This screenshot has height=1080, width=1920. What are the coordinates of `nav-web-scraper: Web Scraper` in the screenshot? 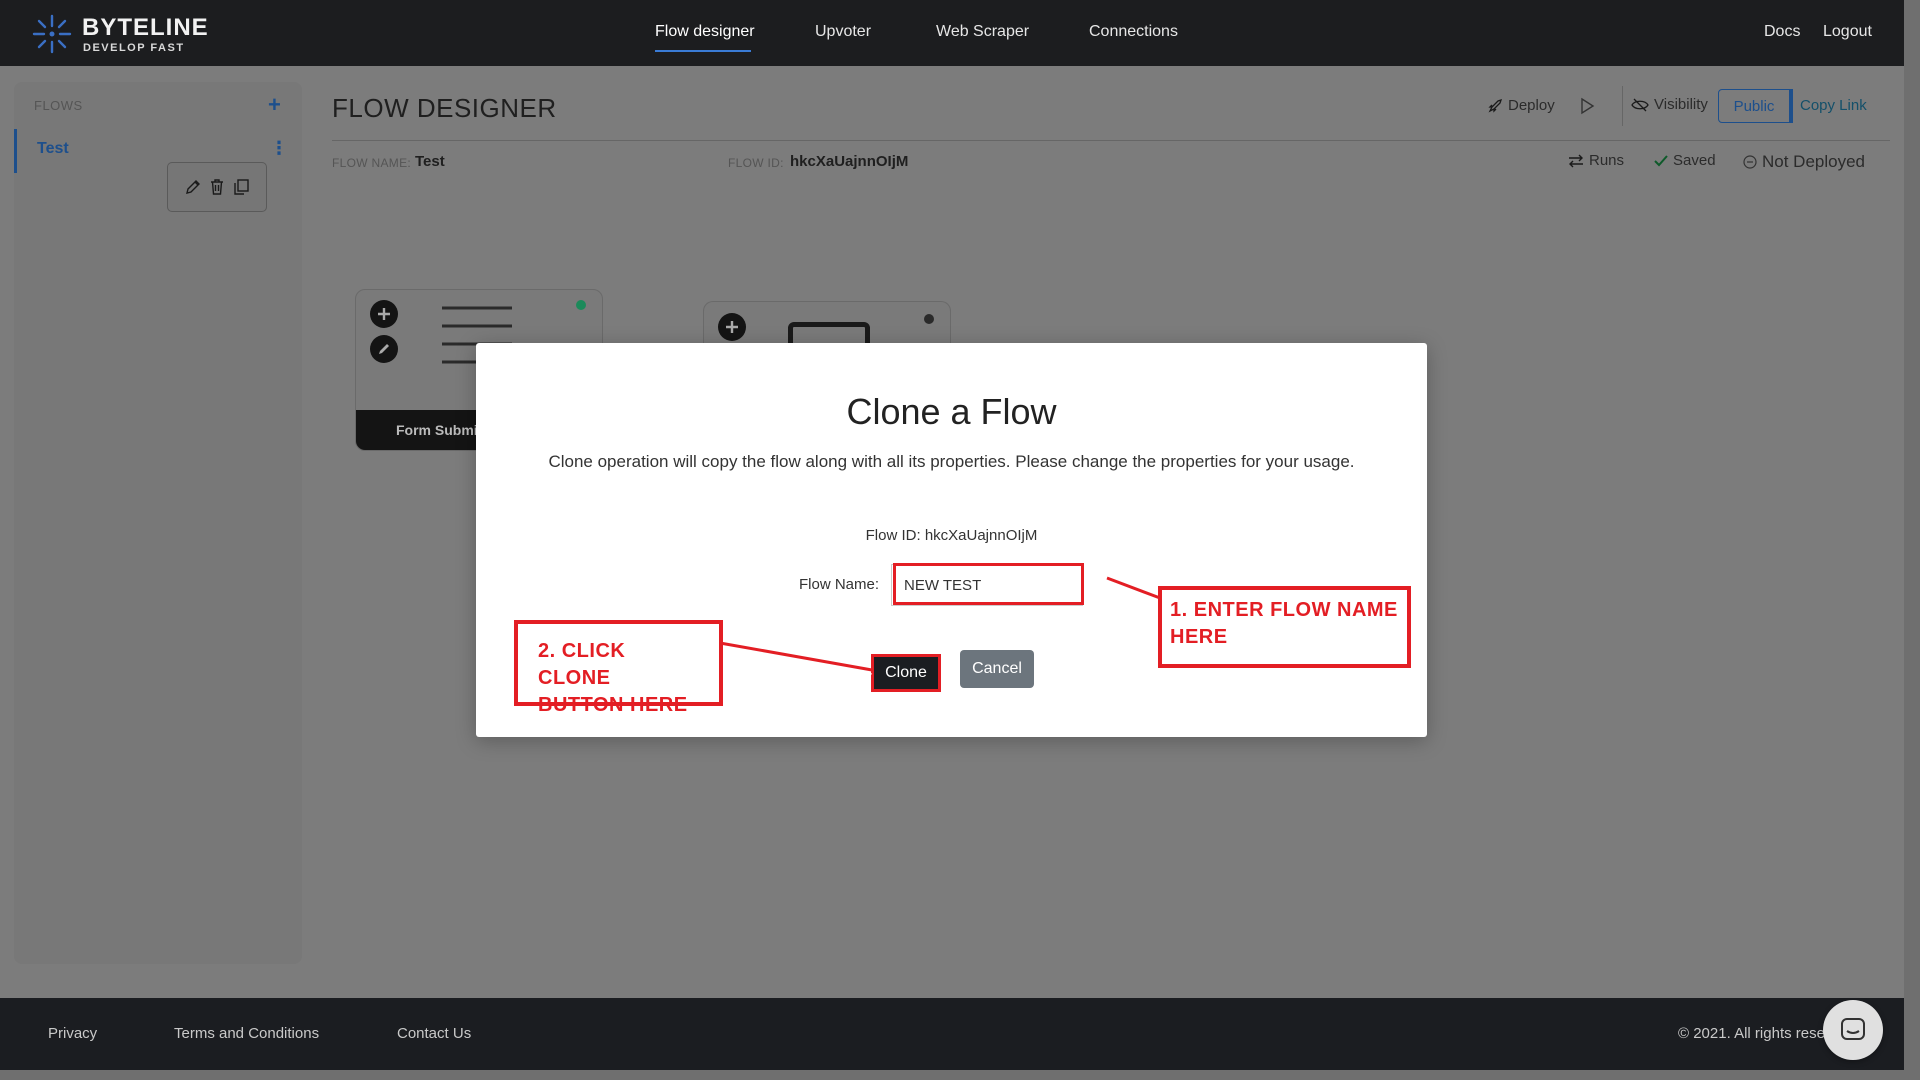 It's located at (982, 32).